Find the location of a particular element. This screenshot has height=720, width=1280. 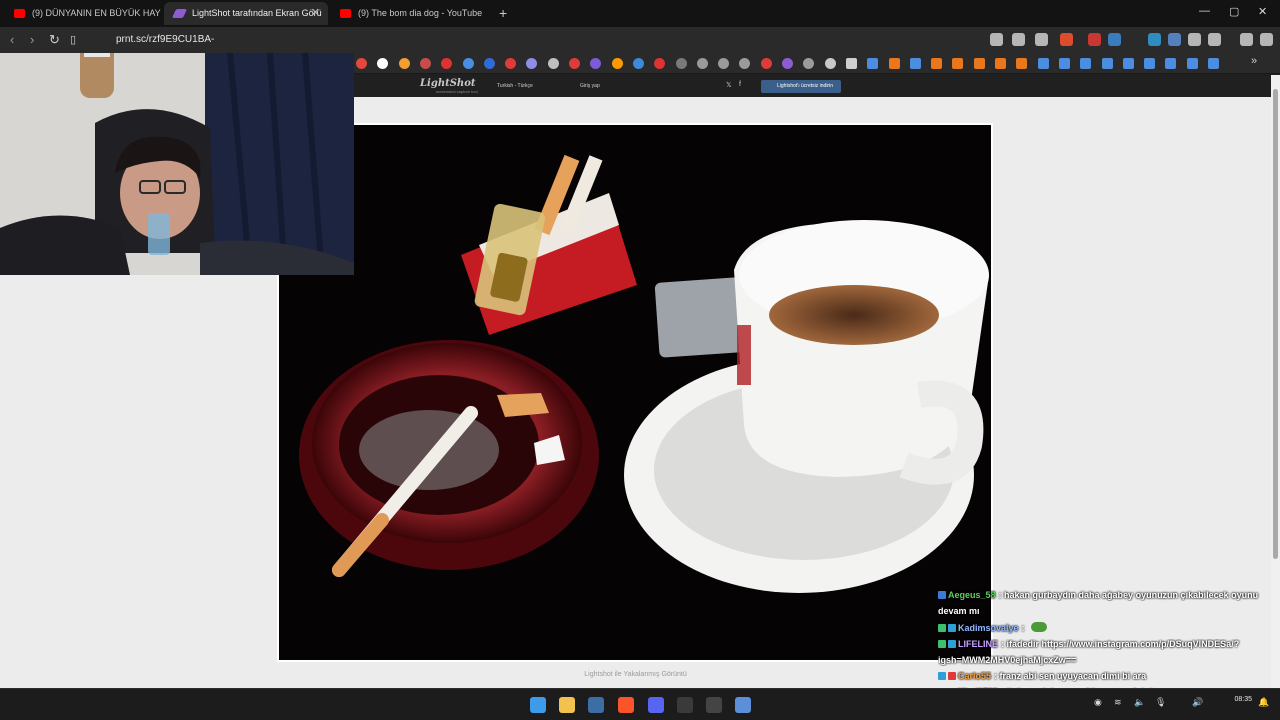

chat-badge-icon is located at coordinates (942, 676).